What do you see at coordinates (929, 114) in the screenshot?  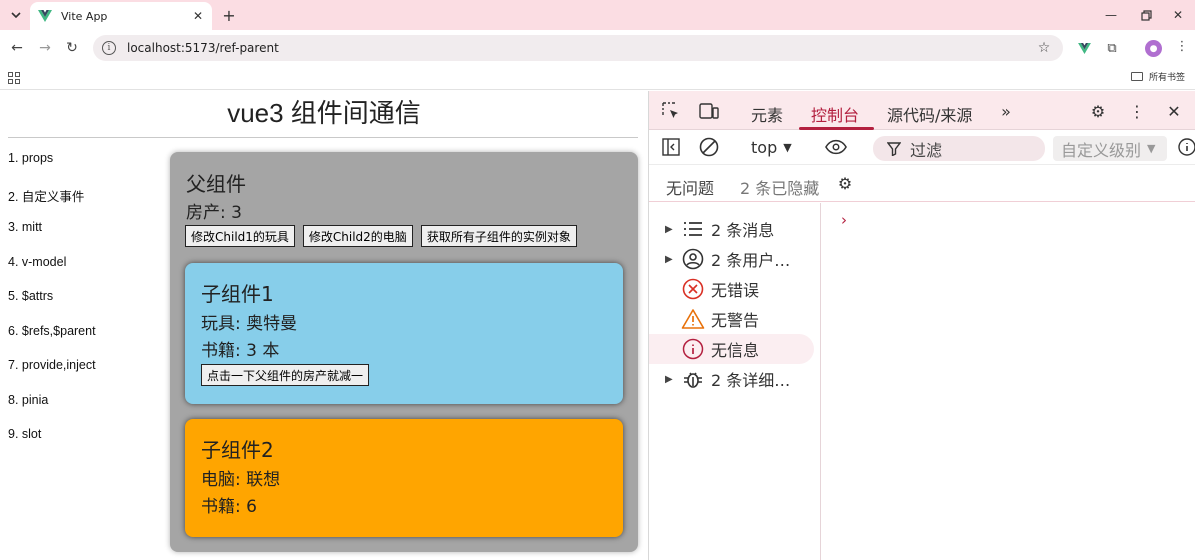 I see `tab-sources: 源代码/来源` at bounding box center [929, 114].